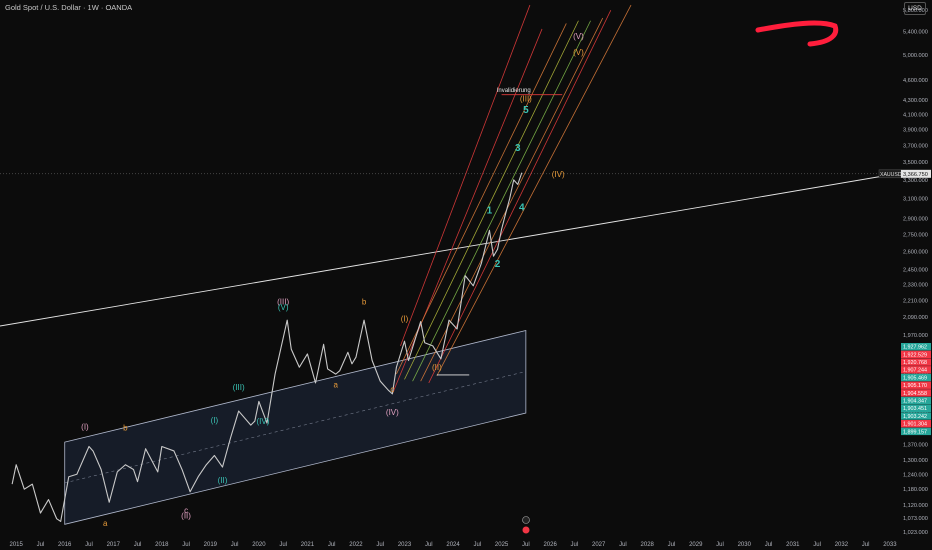 Image resolution: width=932 pixels, height=550 pixels. What do you see at coordinates (915, 425) in the screenshot?
I see `price-tag: 1,901.304` at bounding box center [915, 425].